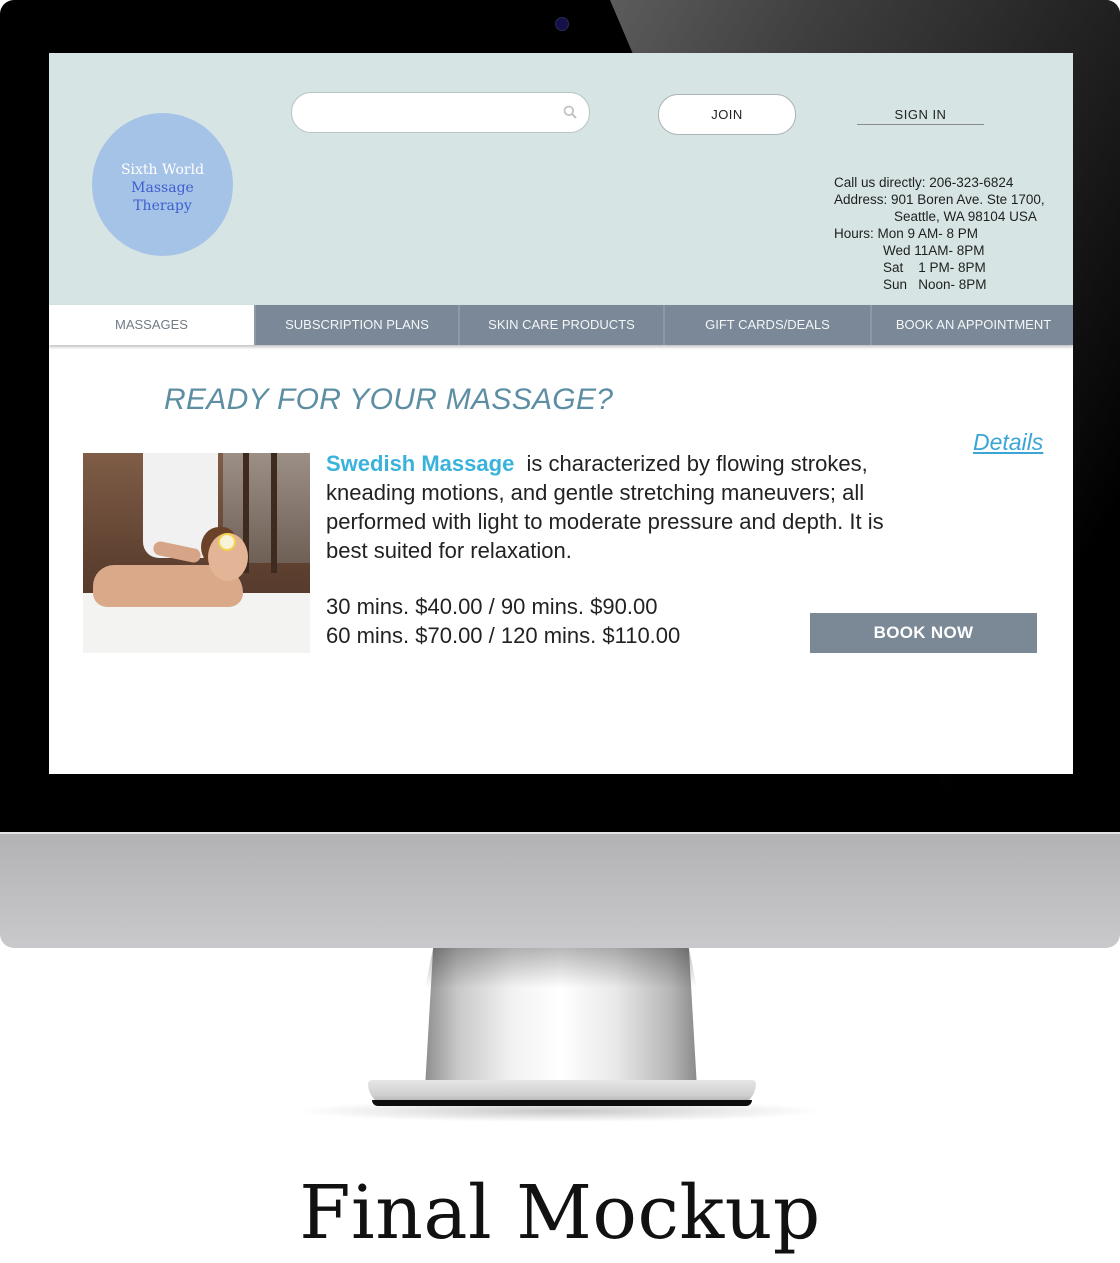  Describe the element at coordinates (492, 606) in the screenshot. I see `price-line-1: 30 mins. $40.00 / 90 mins. $90.00` at that location.